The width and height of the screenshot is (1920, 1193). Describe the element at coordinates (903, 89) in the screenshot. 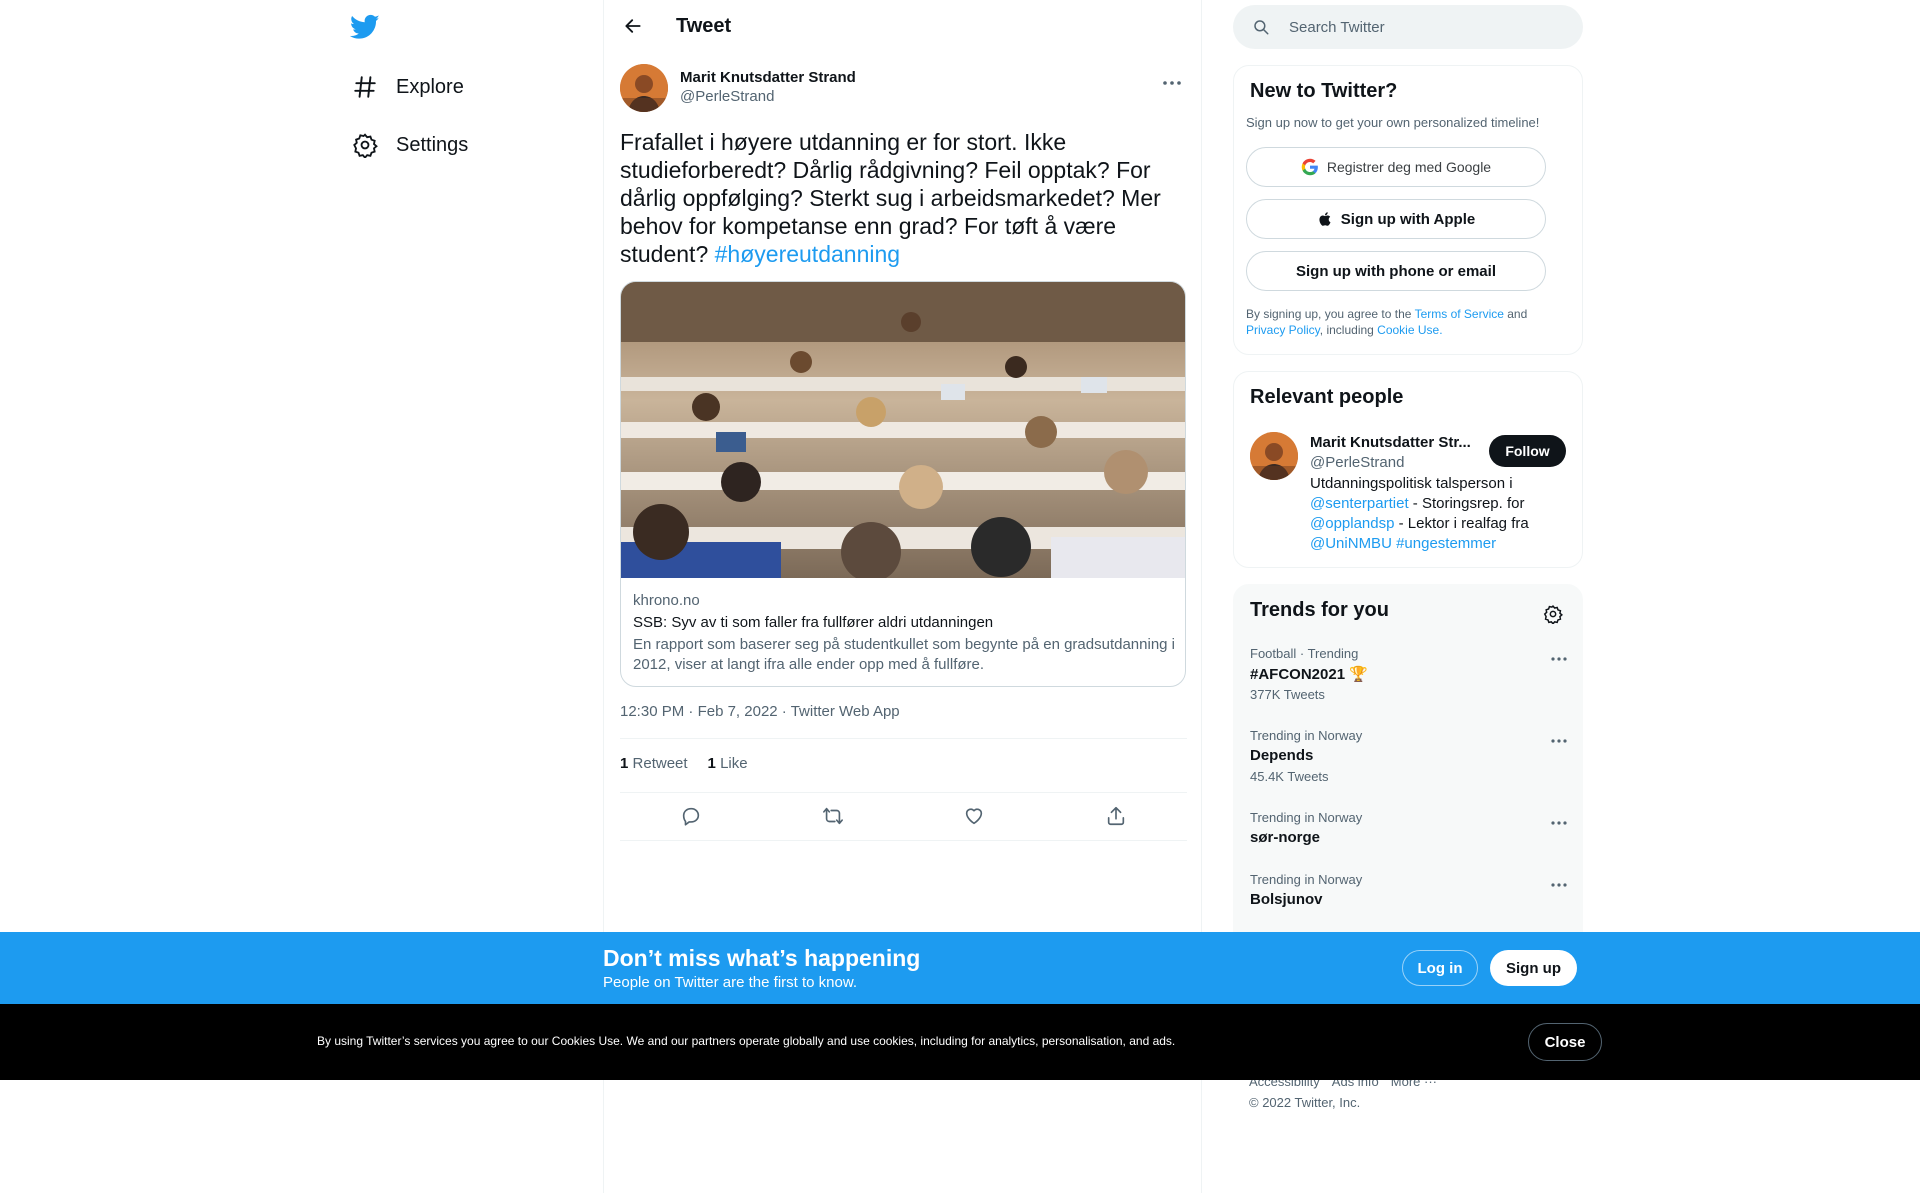

I see `tweet-author: Marit Knutsdatter Strand @PerleStrand` at that location.